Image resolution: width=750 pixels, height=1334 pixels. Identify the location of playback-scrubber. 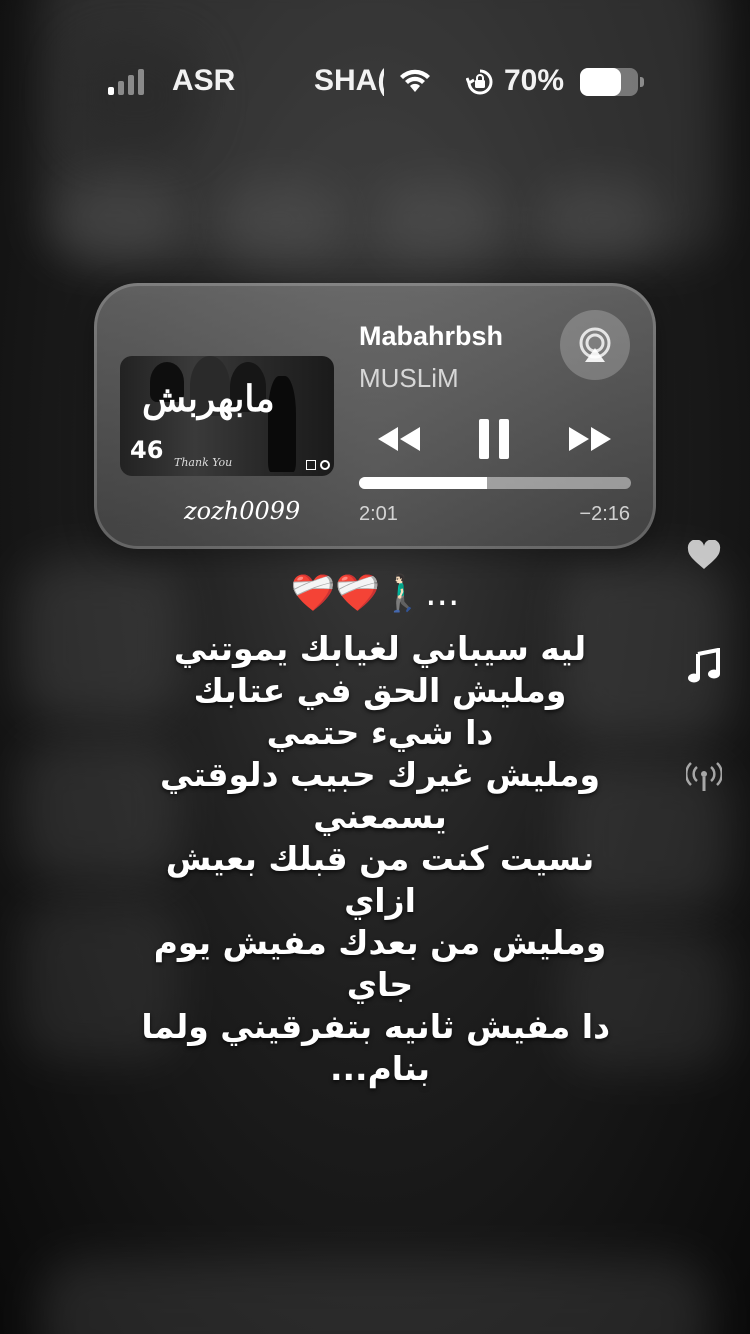
(495, 483).